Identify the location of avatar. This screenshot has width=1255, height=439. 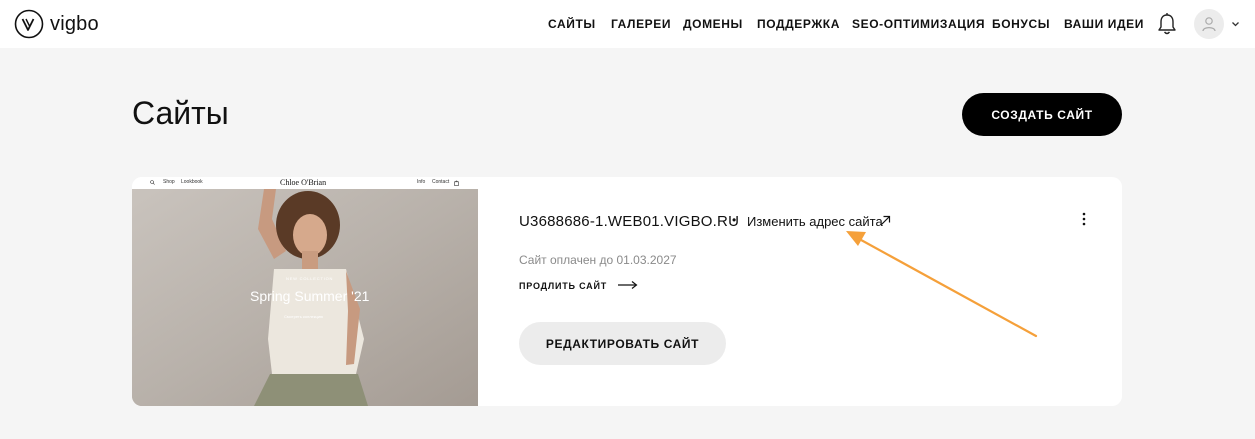
(1209, 24).